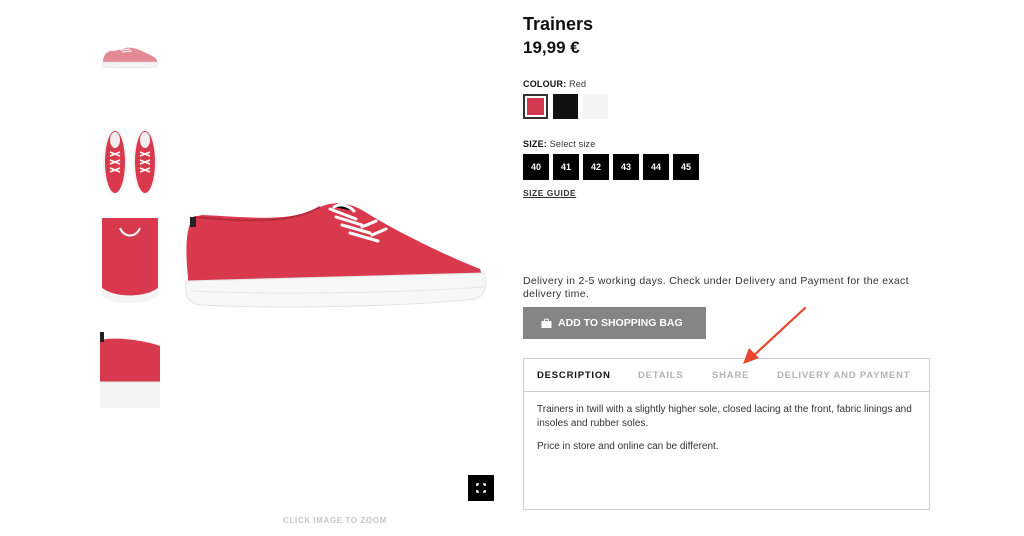 The width and height of the screenshot is (1024, 536). Describe the element at coordinates (686, 167) in the screenshot. I see `size-option-45: 45` at that location.